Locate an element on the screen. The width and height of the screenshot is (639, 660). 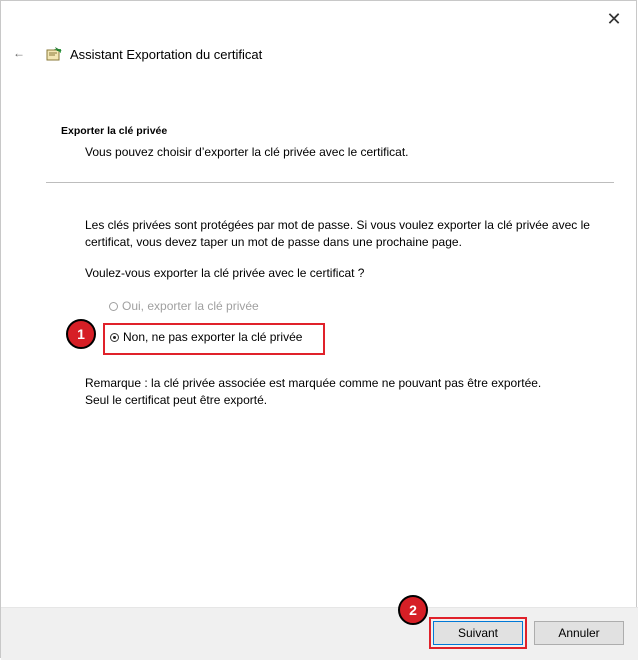
close-icon: ✕ is located at coordinates (614, 18).